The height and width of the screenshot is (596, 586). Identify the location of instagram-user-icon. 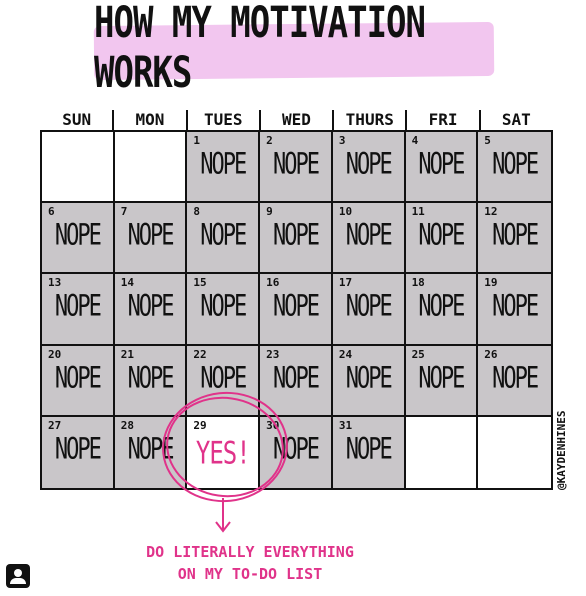
(18, 576).